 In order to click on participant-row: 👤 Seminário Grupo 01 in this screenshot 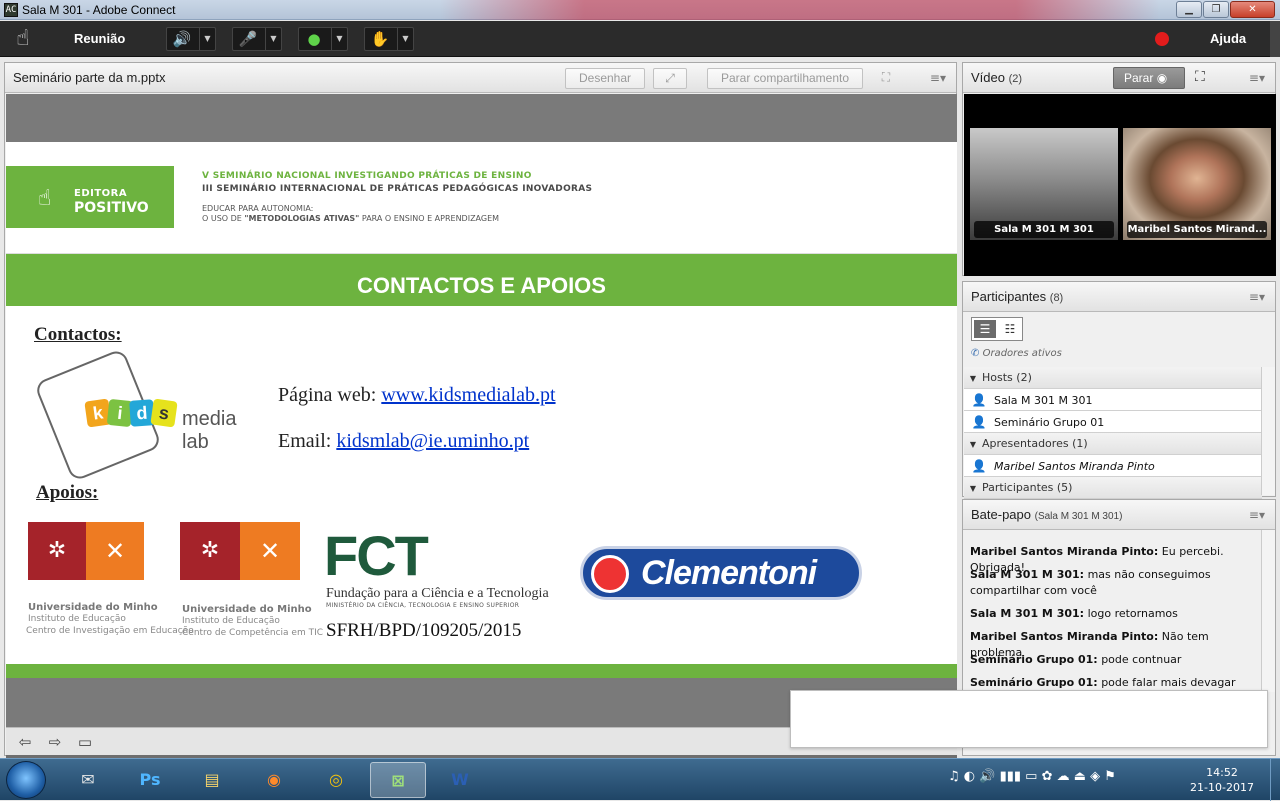, I will do `click(1113, 422)`.